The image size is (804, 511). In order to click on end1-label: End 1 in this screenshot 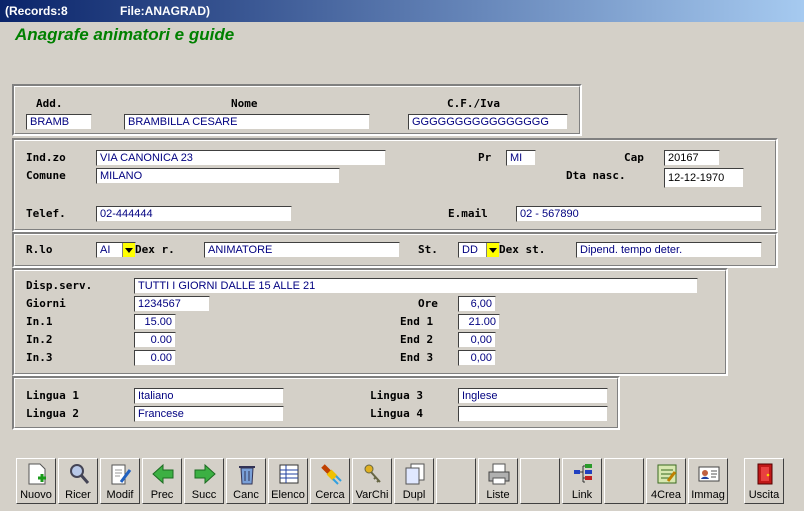, I will do `click(417, 321)`.